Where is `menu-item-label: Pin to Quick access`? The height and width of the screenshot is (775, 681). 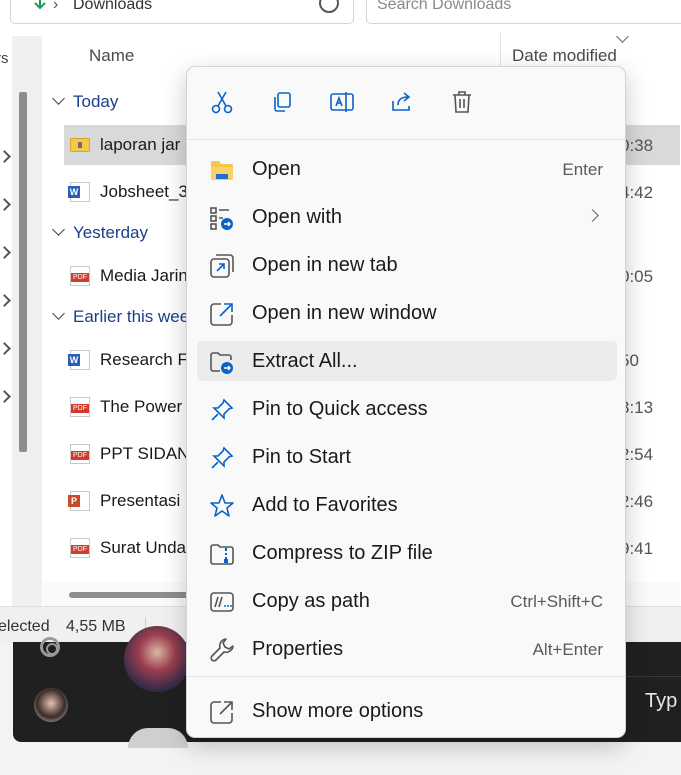
menu-item-label: Pin to Quick access is located at coordinates (340, 409).